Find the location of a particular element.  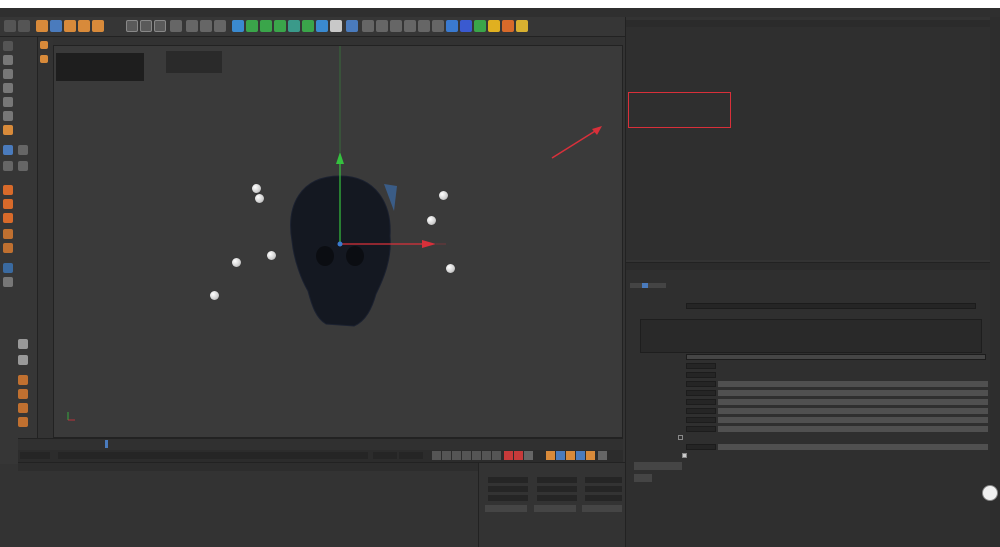

y-axis-icon is located at coordinates (146, 26).